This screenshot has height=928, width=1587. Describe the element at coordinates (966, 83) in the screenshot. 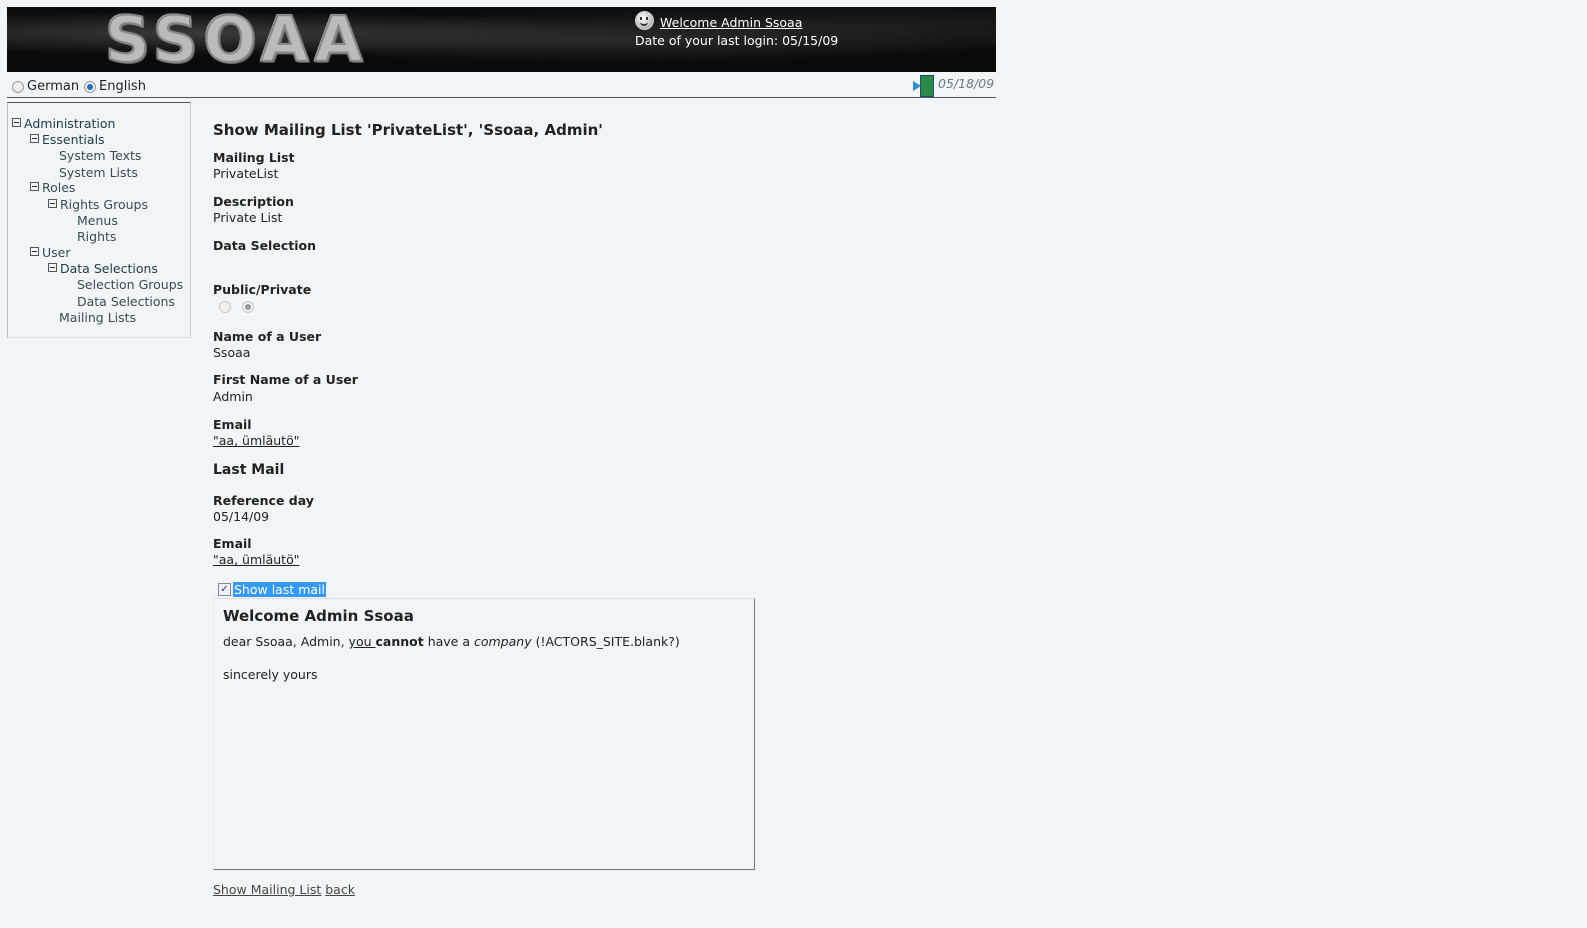

I see `current-date: 05/18/09` at that location.